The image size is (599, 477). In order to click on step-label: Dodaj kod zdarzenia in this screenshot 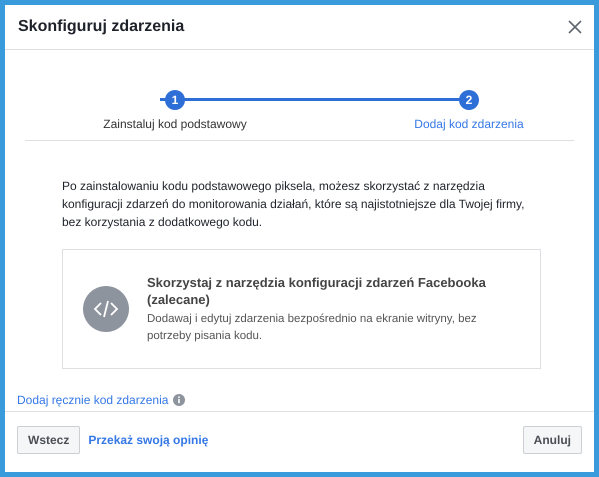, I will do `click(469, 124)`.